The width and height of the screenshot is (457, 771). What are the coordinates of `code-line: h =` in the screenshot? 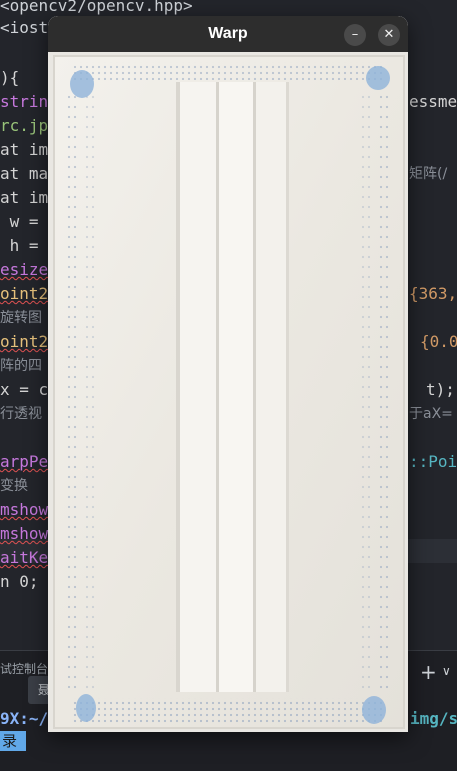 It's located at (24, 245).